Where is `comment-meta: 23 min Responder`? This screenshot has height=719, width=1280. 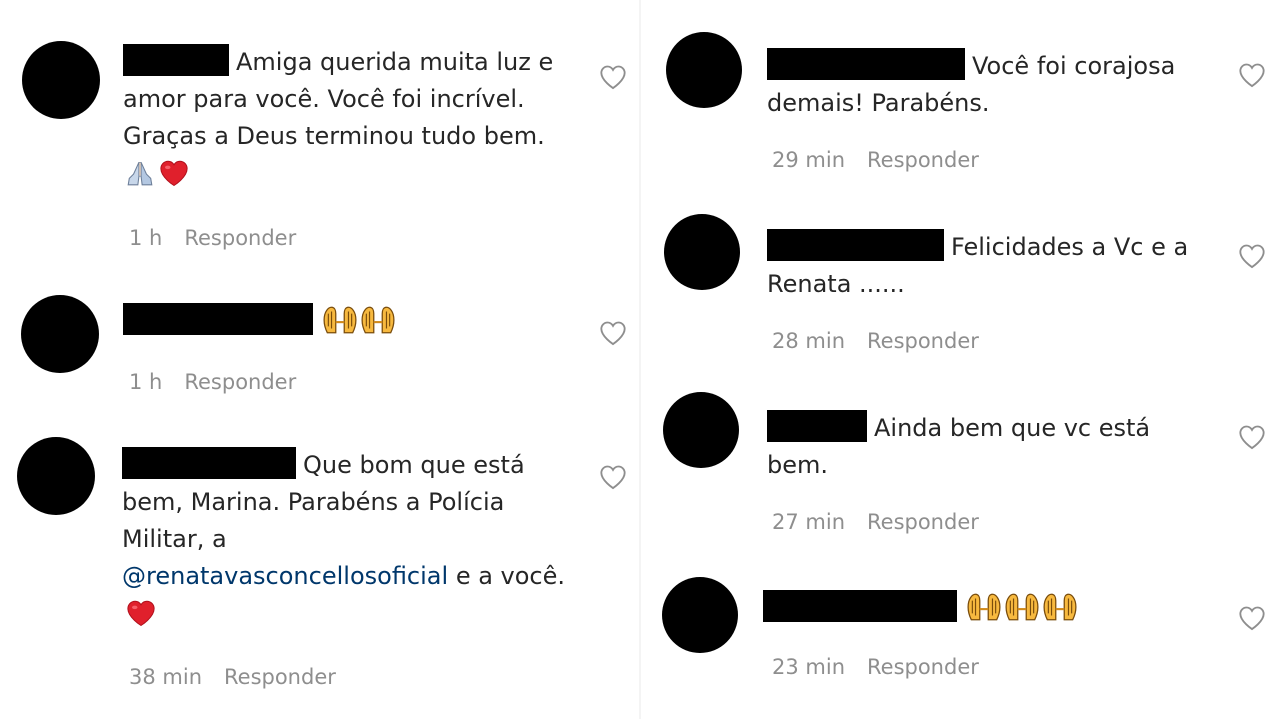
comment-meta: 23 min Responder is located at coordinates (875, 667).